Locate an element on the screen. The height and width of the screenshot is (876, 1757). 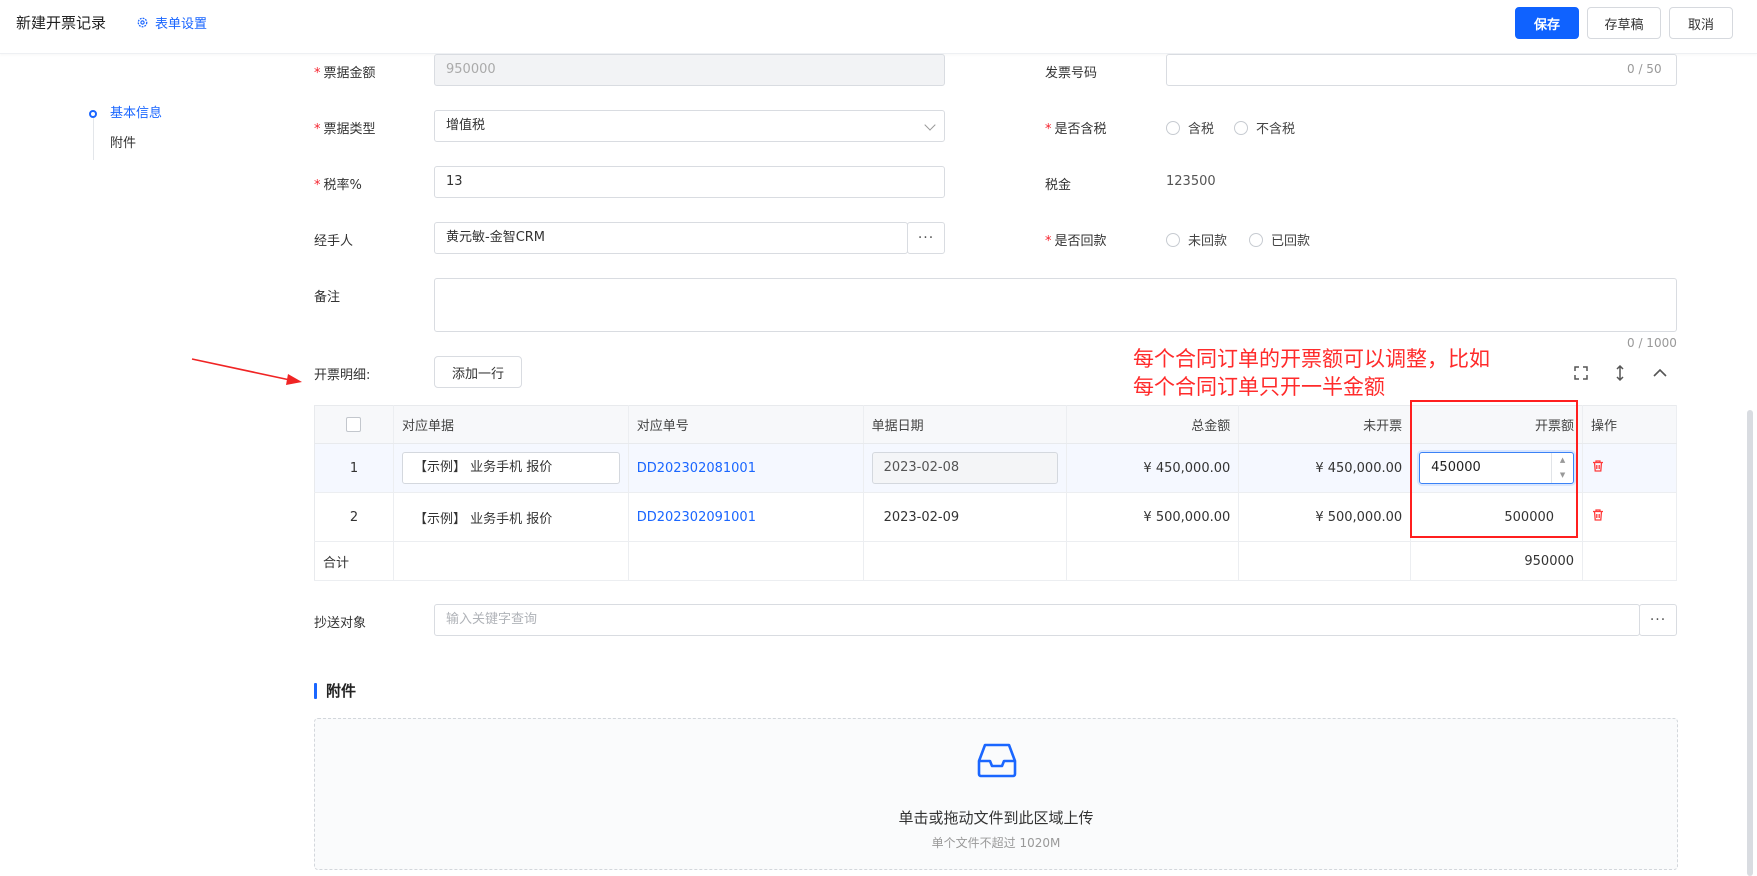
select-all-cell is located at coordinates (354, 424).